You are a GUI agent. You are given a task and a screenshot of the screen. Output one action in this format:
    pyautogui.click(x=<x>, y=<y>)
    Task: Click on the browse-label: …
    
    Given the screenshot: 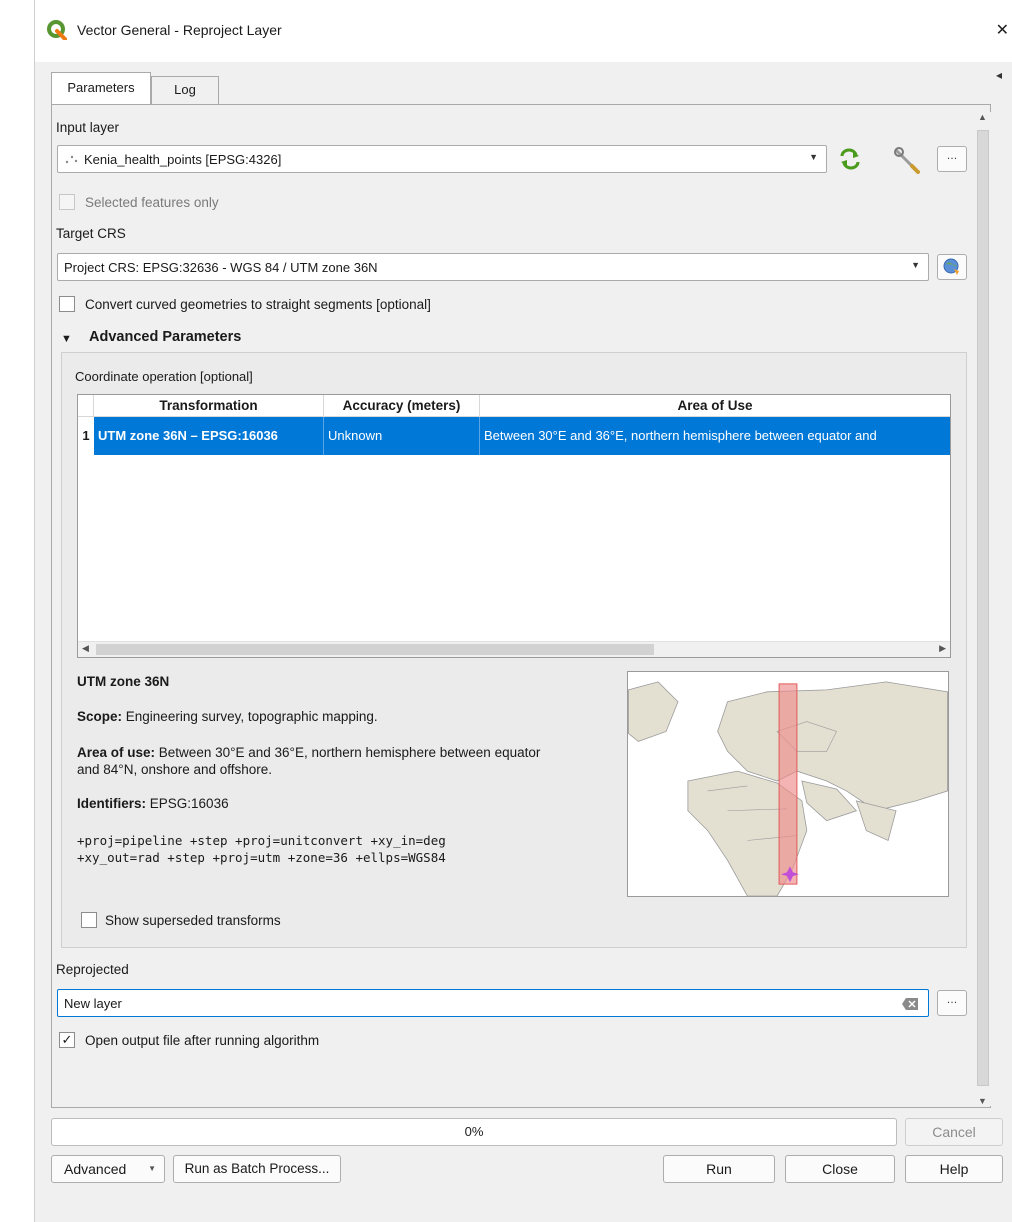 What is the action you would take?
    pyautogui.click(x=952, y=156)
    